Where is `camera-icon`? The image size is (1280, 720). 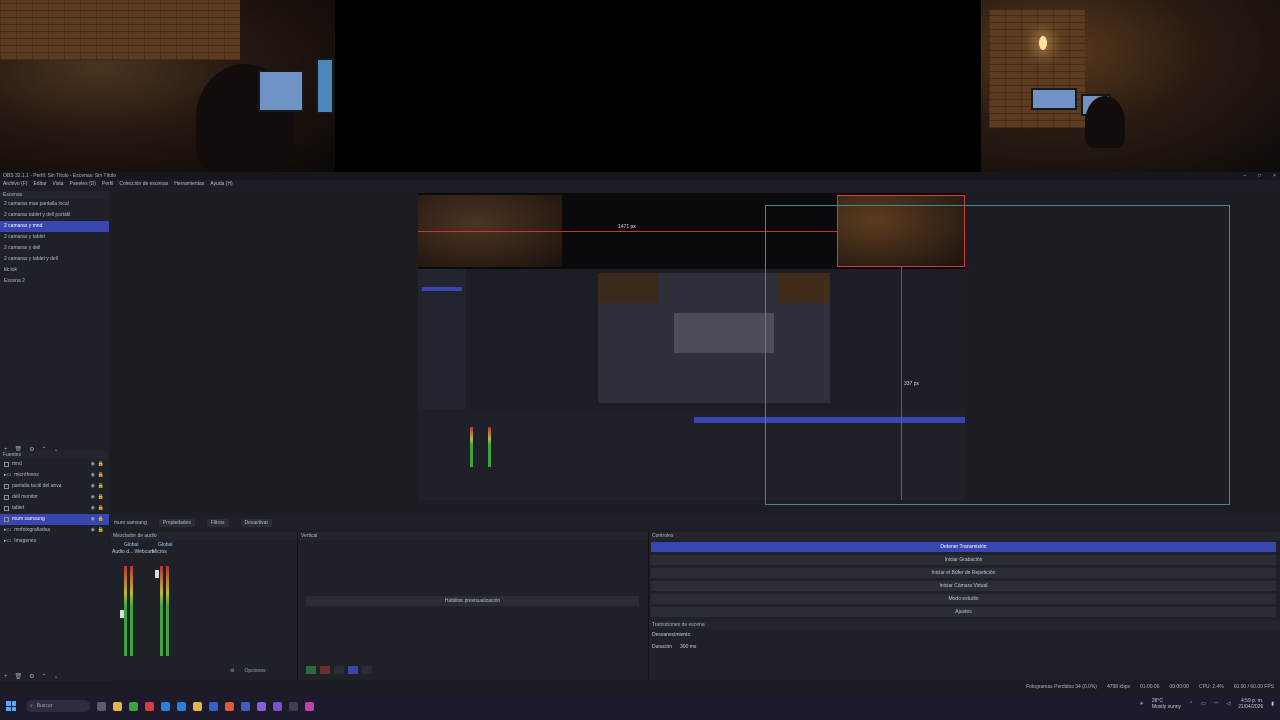
camera-icon is located at coordinates (367, 670).